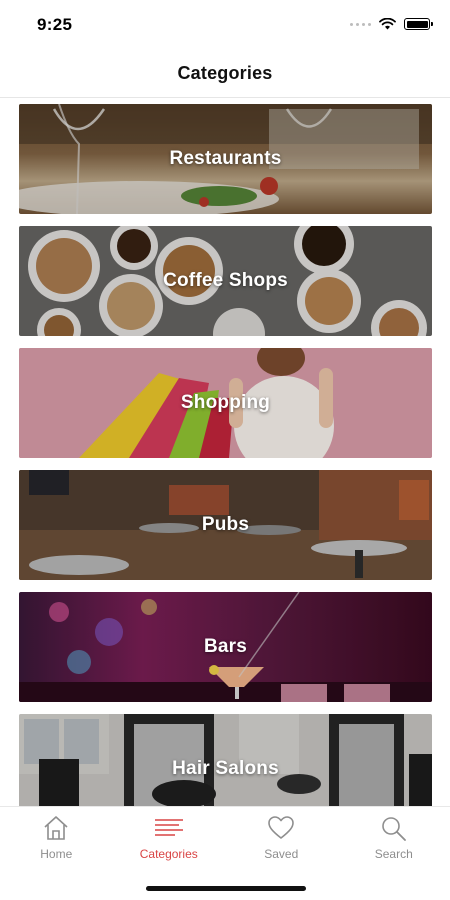 The width and height of the screenshot is (450, 900). I want to click on category-label: Bars, so click(225, 646).